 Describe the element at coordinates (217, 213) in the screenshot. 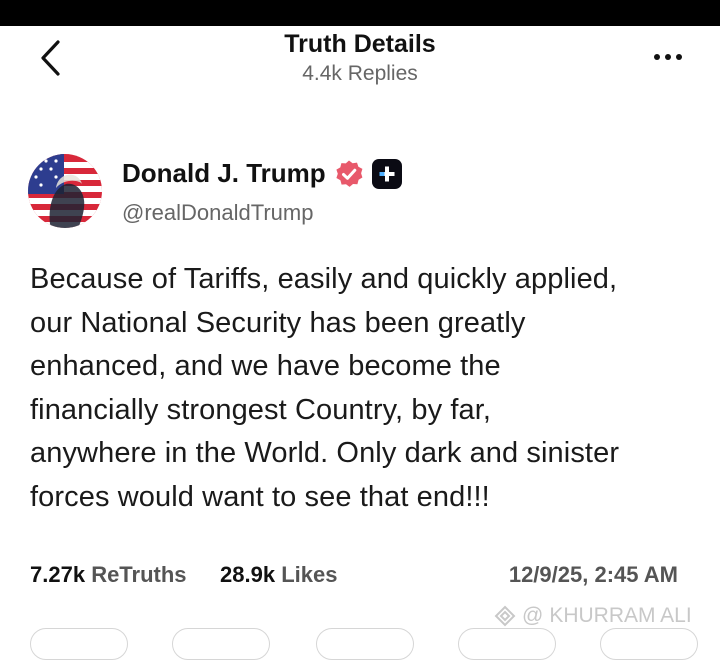

I see `author-handle: @realDonaldTrump` at that location.